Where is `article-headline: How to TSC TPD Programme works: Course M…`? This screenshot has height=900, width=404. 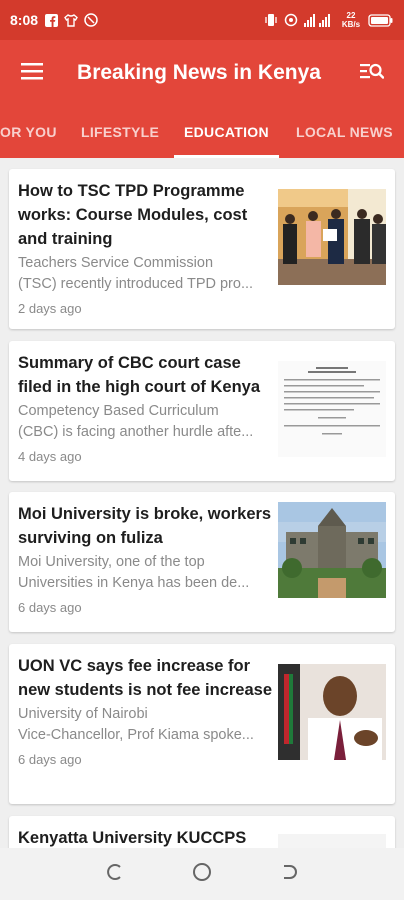 article-headline: How to TSC TPD Programme works: Course M… is located at coordinates (133, 215).